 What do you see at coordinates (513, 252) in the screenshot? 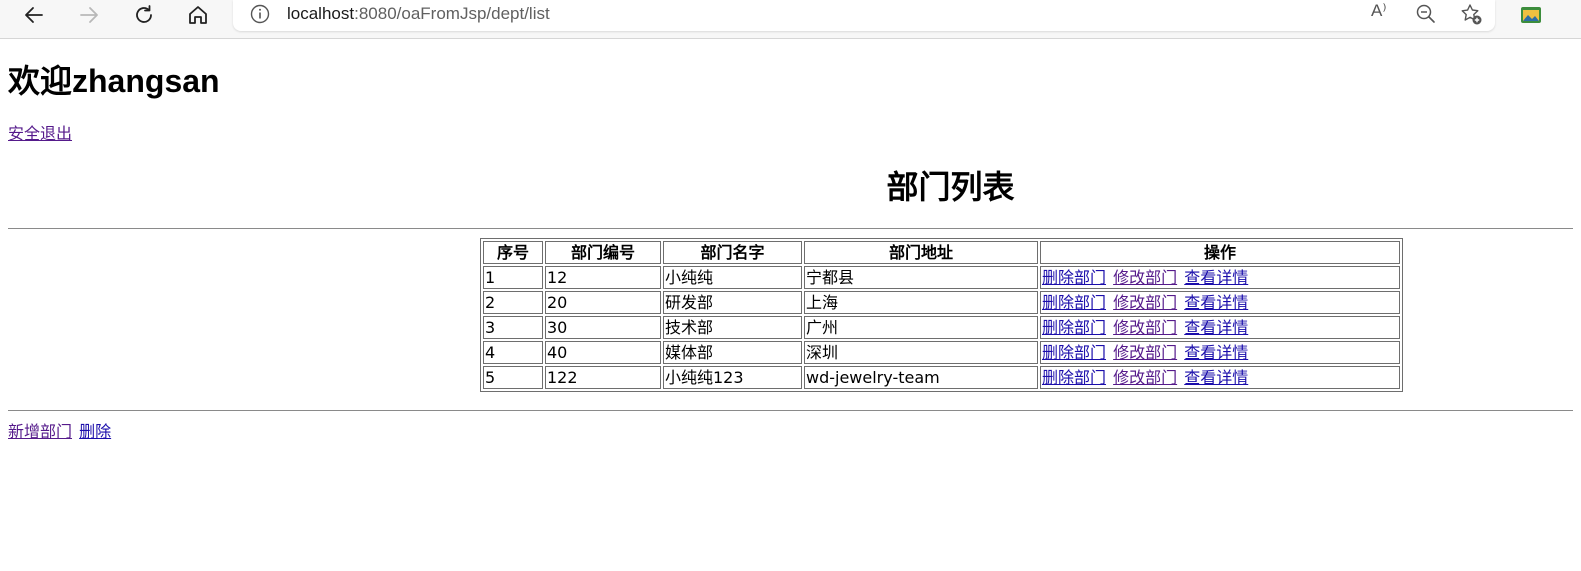
I see `column-header-seq: 序号` at bounding box center [513, 252].